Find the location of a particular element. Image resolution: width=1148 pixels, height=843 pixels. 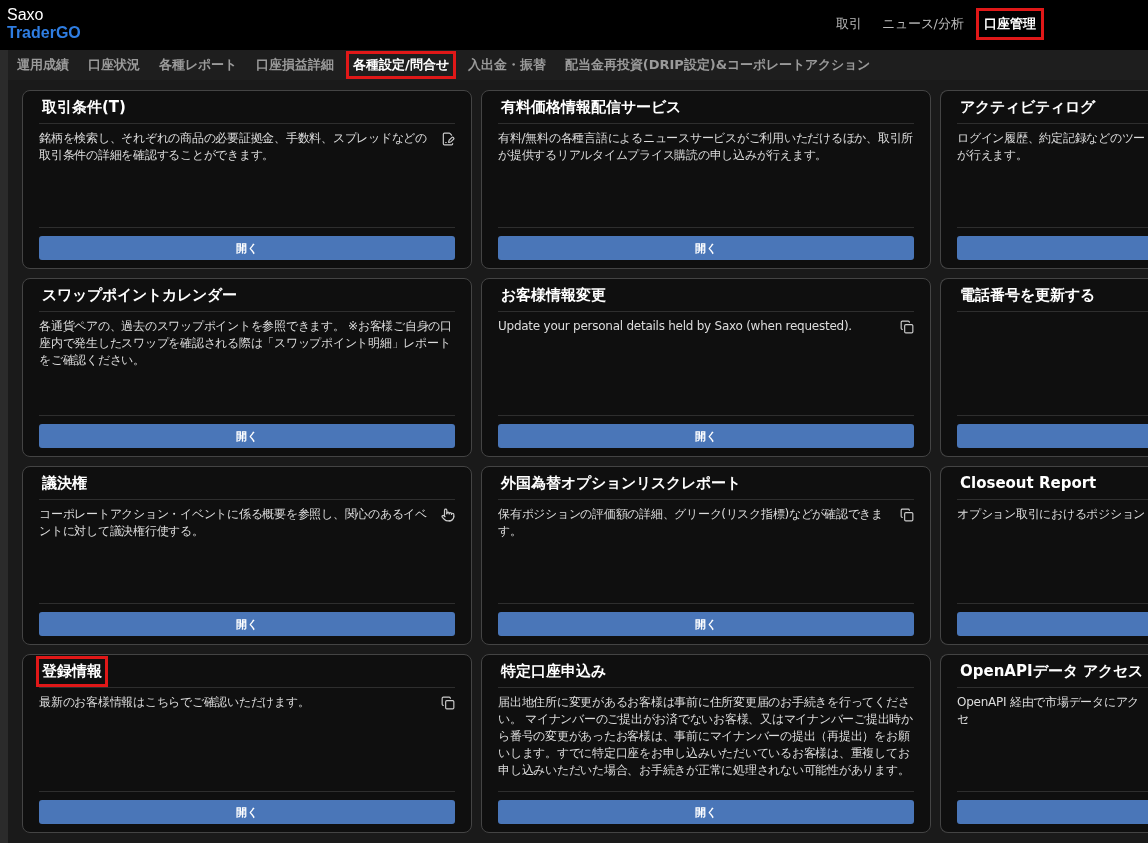

card-description: 銘柄を検索し、それぞれの商品の必要証拠金、手数料、スプレッドなどの取引条件の詳細を確認することができます。 is located at coordinates (233, 147).